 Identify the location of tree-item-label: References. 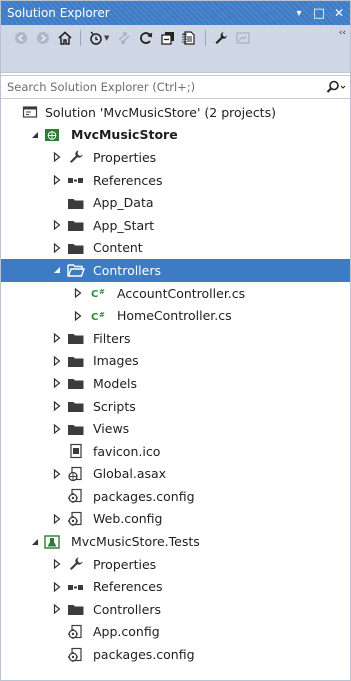
(128, 587).